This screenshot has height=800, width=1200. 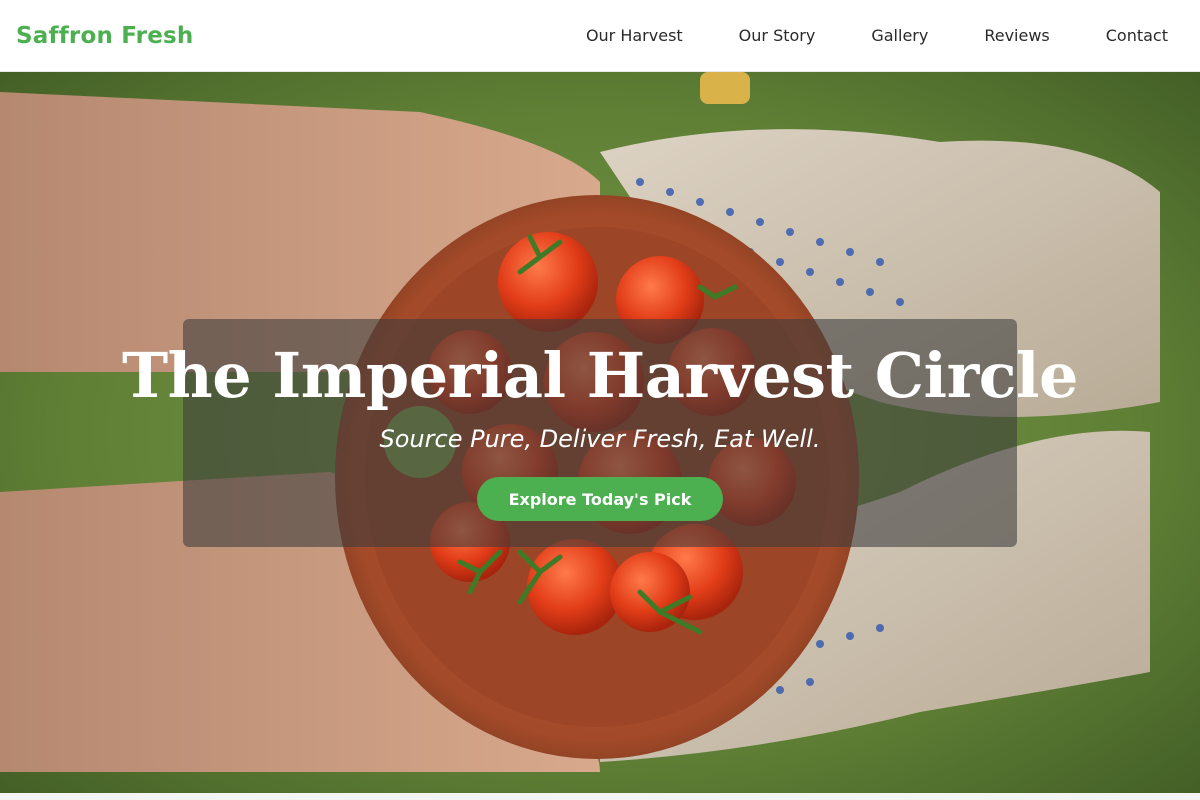 I want to click on nav-link-our-story: Our Story, so click(x=777, y=35).